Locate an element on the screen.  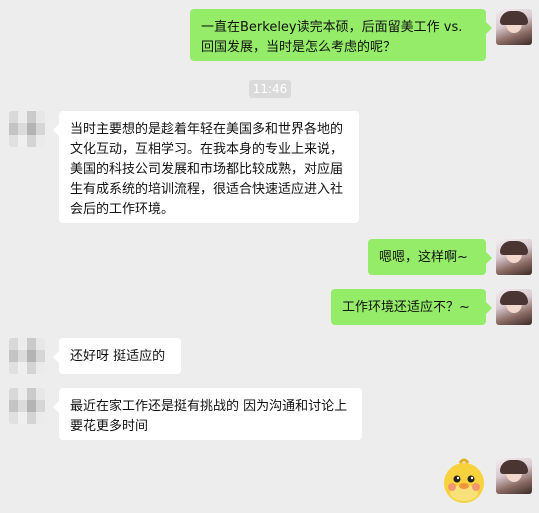
message-bubble-received: 最近在家工作还是挺有挑战的 因为沟通和讨论上要花更多时间 is located at coordinates (207, 414).